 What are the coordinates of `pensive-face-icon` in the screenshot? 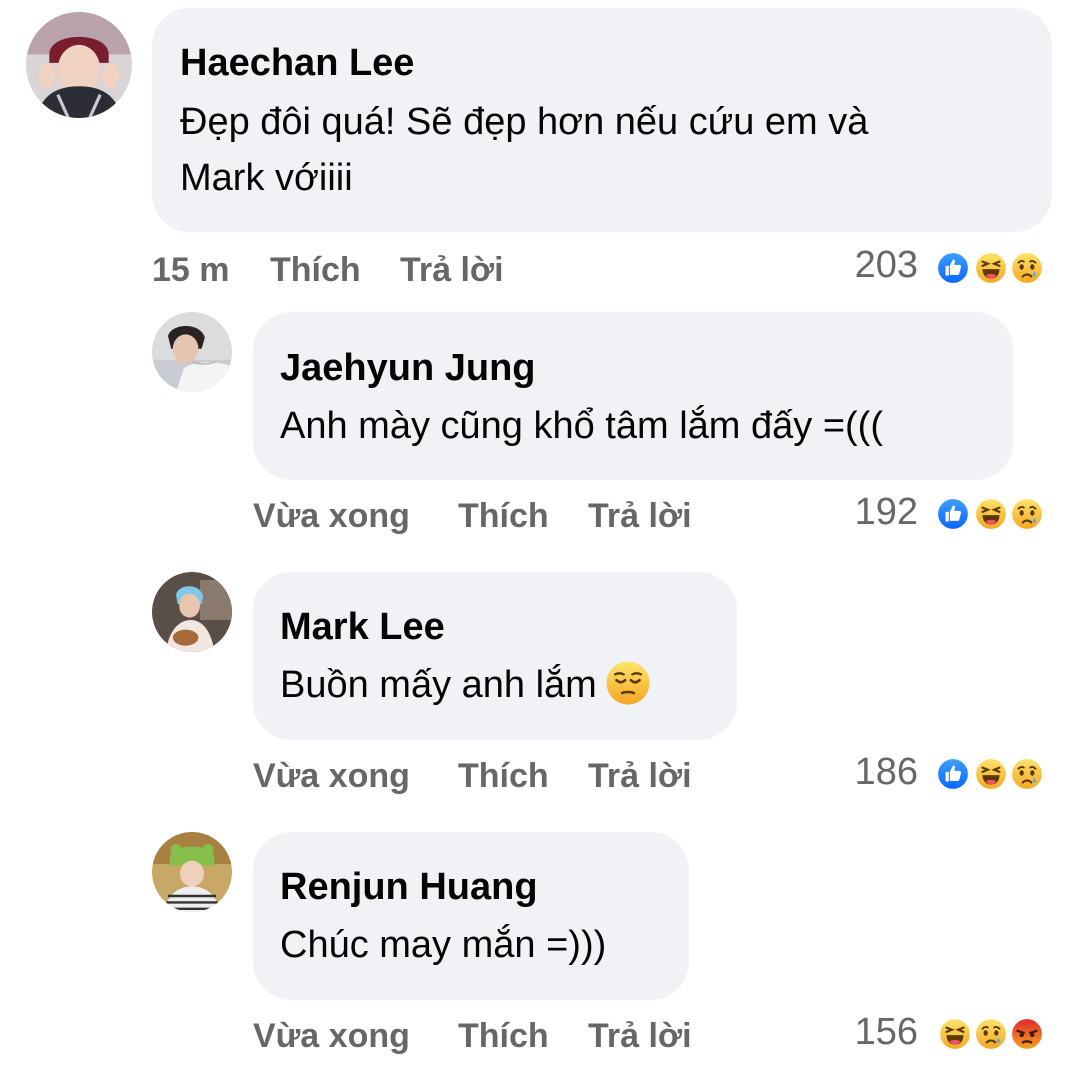 It's located at (628, 683).